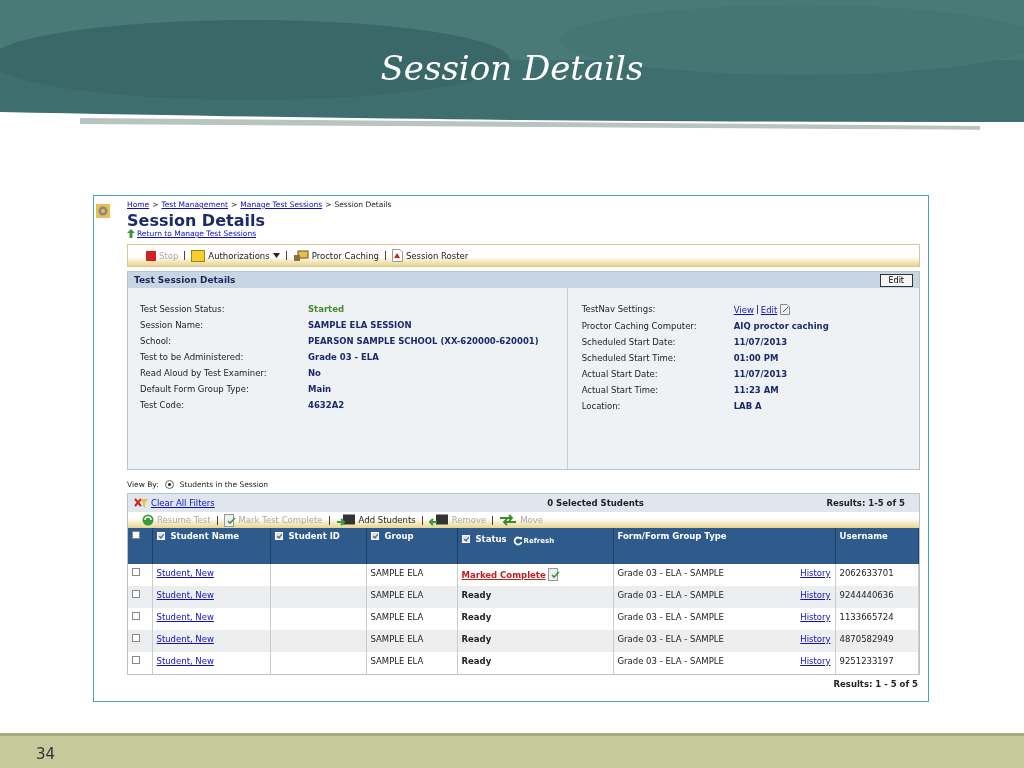  Describe the element at coordinates (601, 406) in the screenshot. I see `field-label: Location:` at that location.